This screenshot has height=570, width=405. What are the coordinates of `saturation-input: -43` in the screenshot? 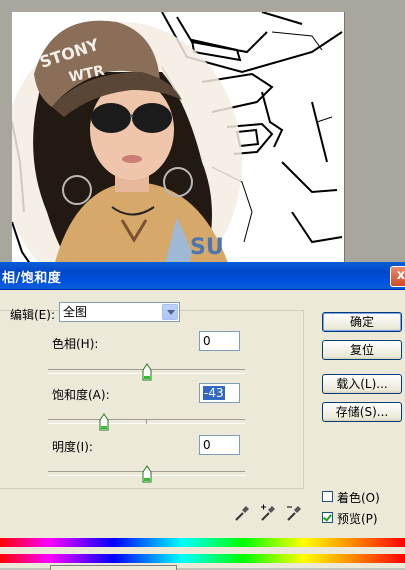 It's located at (219, 393).